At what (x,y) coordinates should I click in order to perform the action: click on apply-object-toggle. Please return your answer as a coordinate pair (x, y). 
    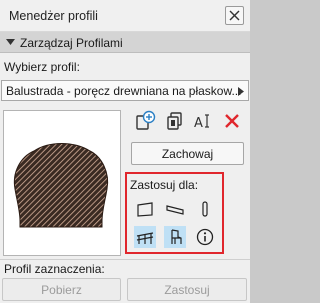
    Looking at the image, I should click on (175, 237).